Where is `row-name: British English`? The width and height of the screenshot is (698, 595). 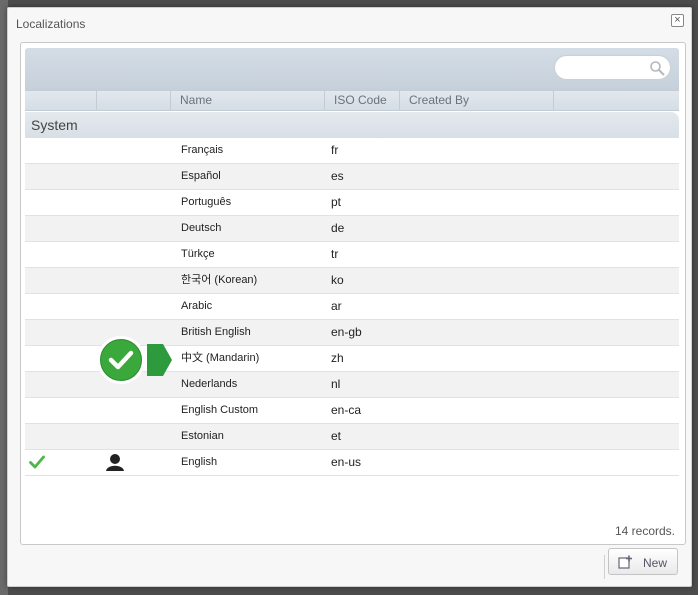 row-name: British English is located at coordinates (216, 332).